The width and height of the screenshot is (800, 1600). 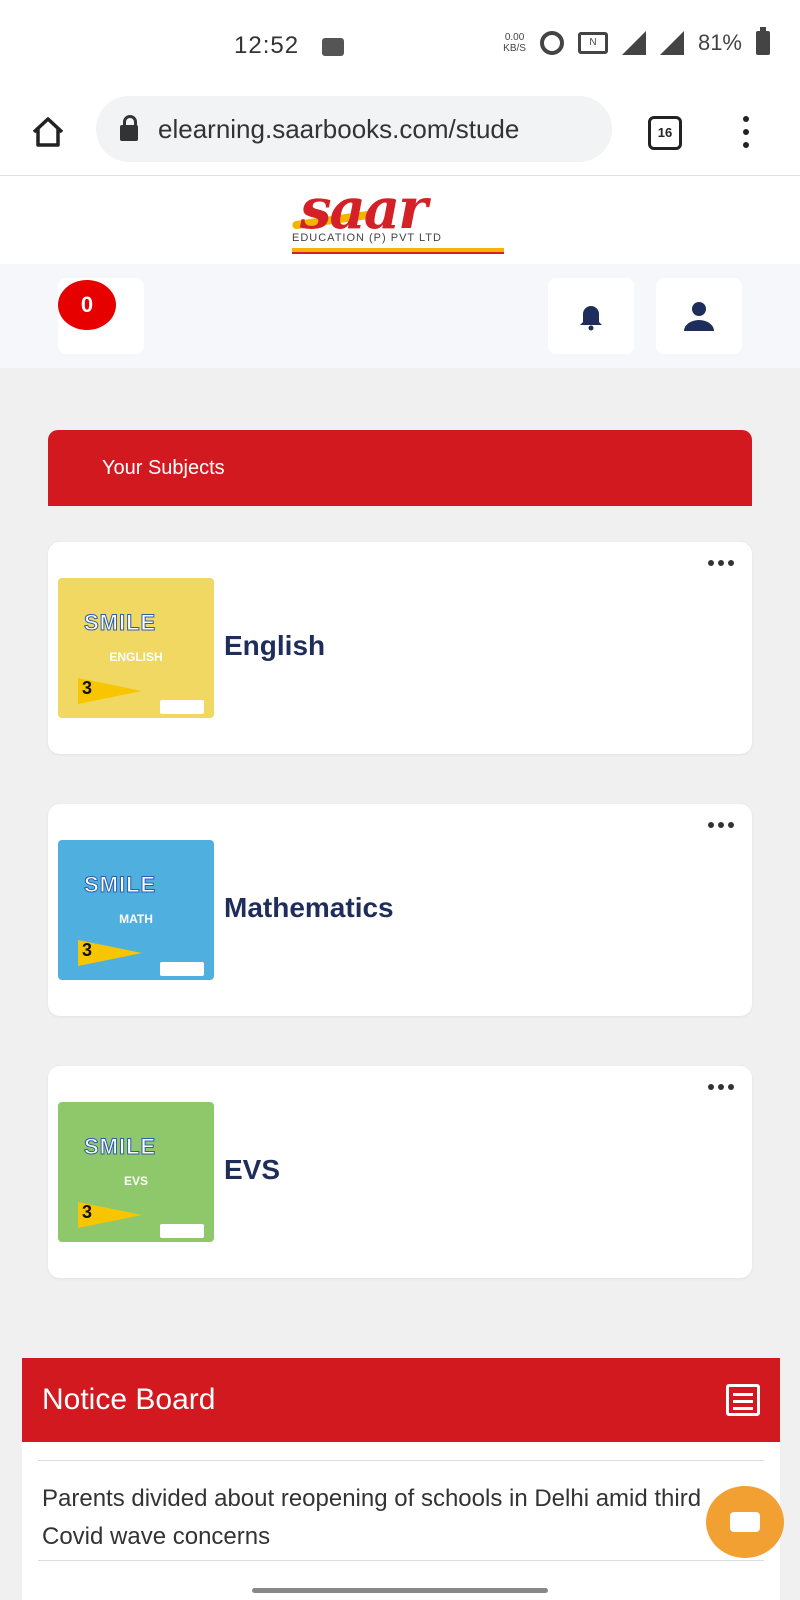 I want to click on lock-icon, so click(x=129, y=128).